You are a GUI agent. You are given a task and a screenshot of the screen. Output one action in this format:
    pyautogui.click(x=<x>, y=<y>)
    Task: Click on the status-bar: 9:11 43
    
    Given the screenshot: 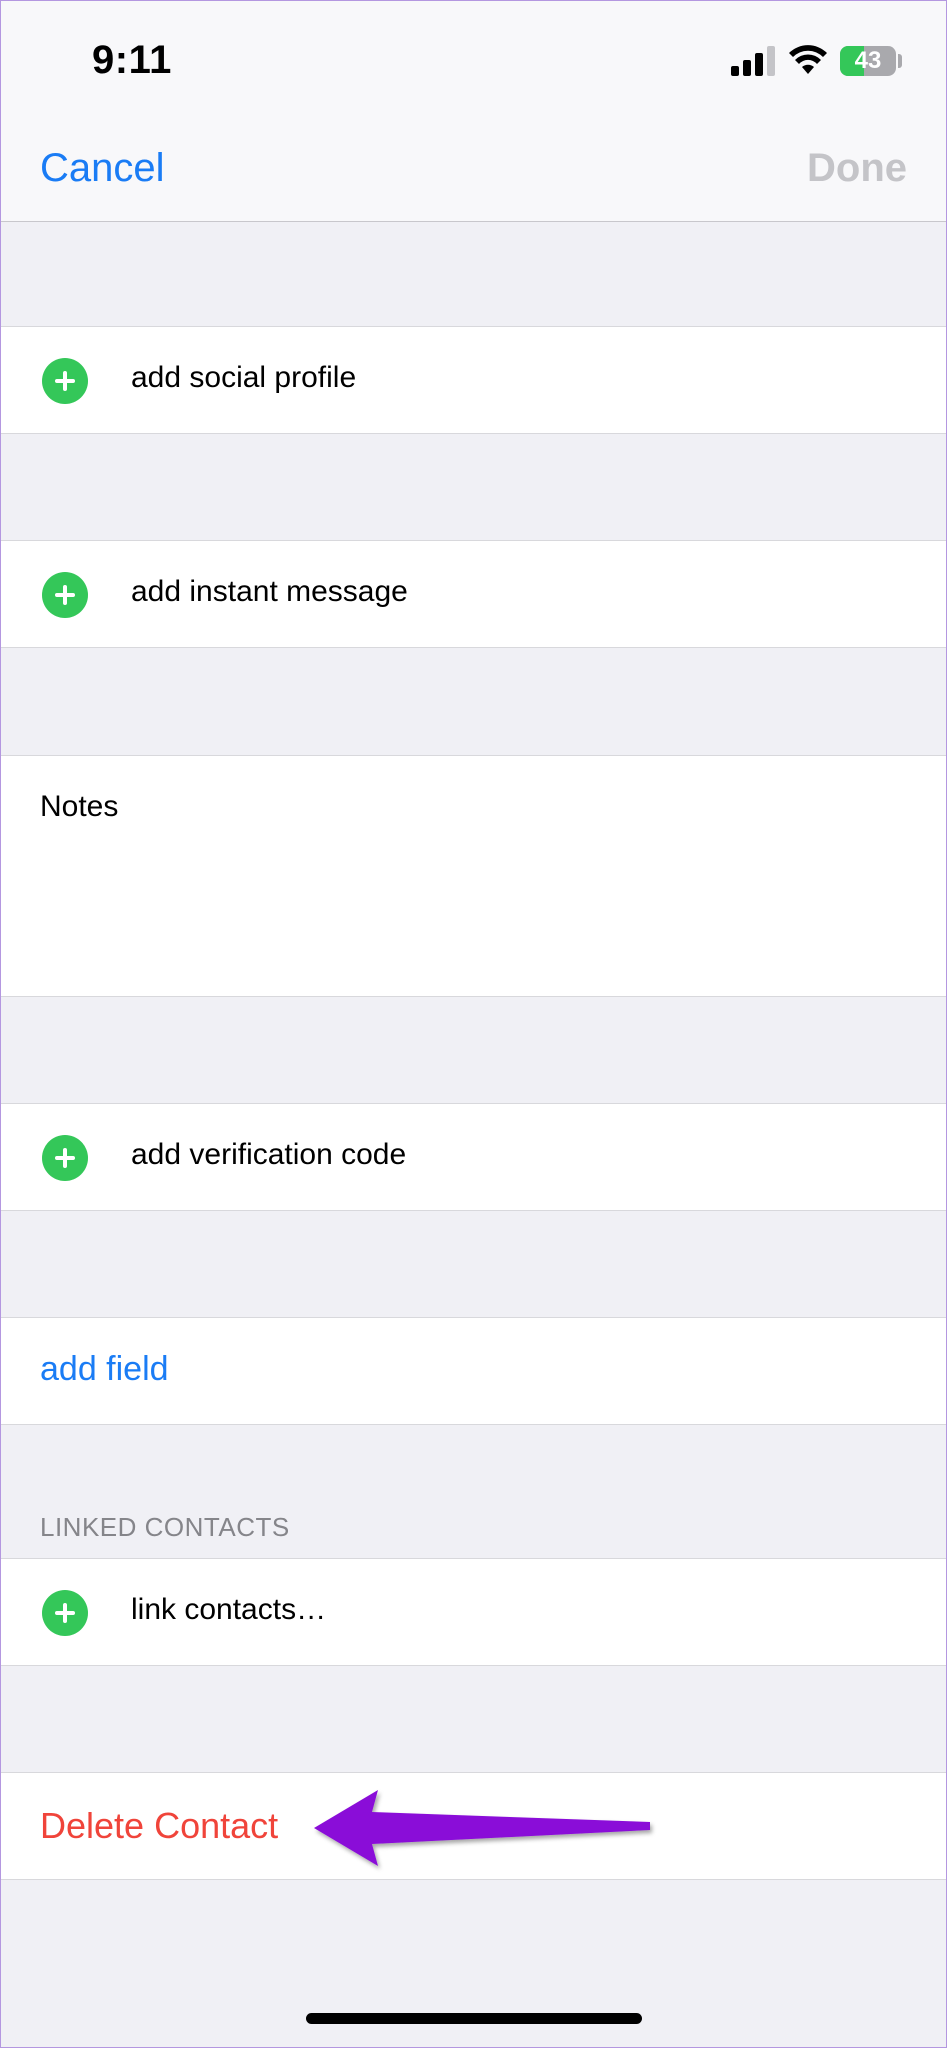 What is the action you would take?
    pyautogui.click(x=473, y=60)
    